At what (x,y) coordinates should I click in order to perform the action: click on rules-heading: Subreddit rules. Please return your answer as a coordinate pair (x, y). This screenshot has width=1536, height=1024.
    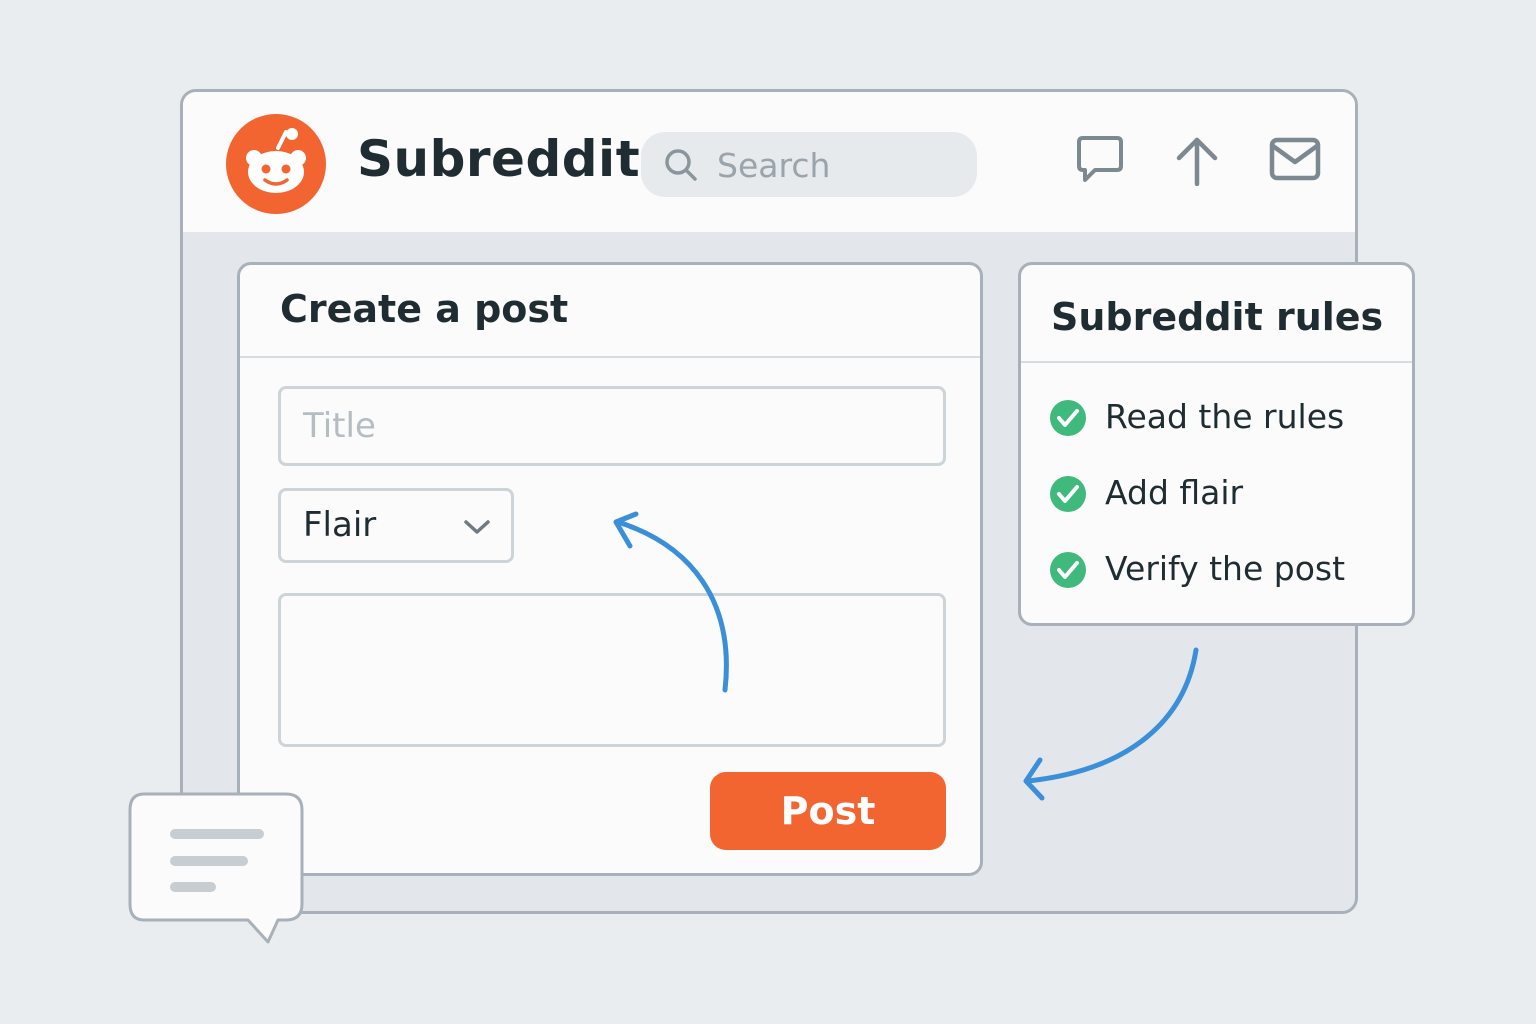
    Looking at the image, I should click on (1217, 317).